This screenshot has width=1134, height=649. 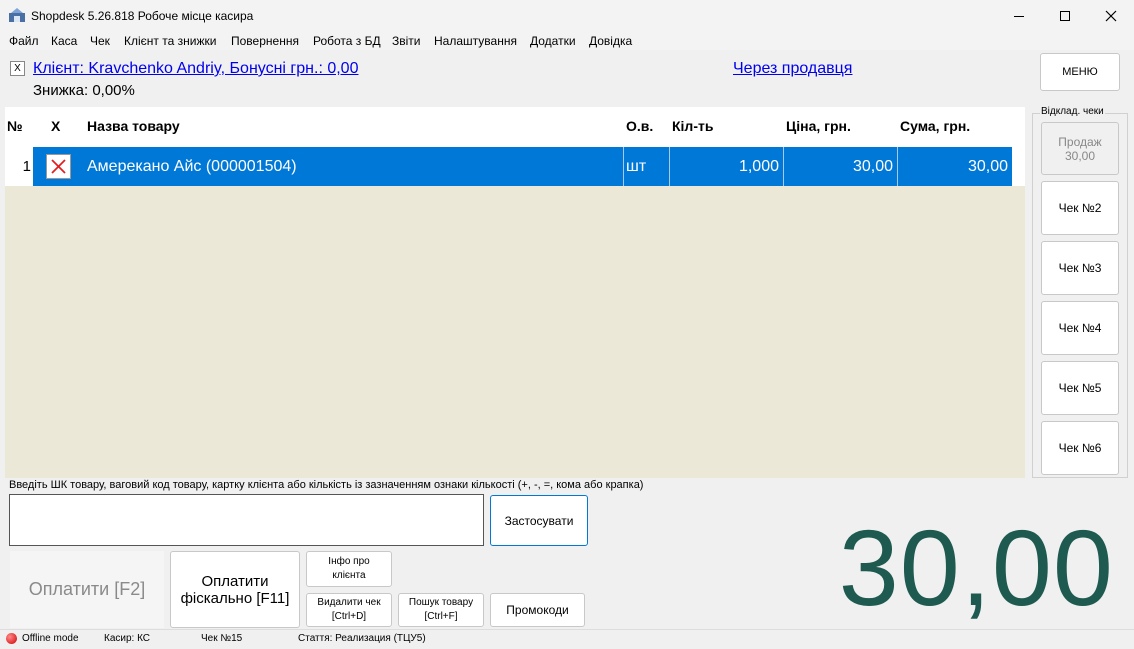 I want to click on header-delete: X, so click(x=56, y=126).